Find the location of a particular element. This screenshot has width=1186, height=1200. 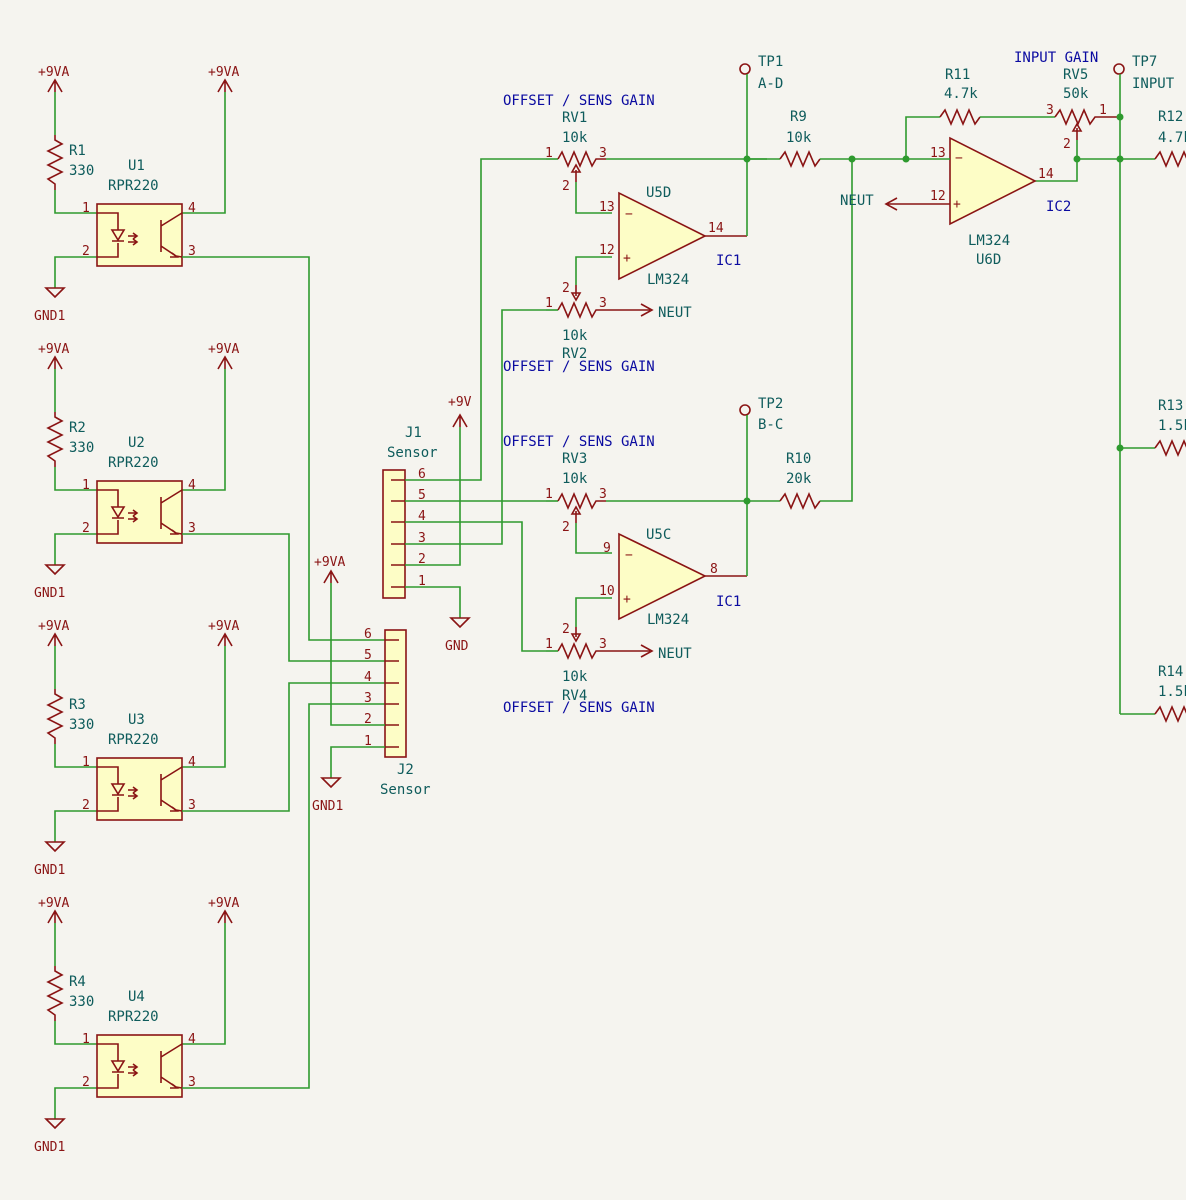

j1-pin-label: 3 is located at coordinates (422, 538).